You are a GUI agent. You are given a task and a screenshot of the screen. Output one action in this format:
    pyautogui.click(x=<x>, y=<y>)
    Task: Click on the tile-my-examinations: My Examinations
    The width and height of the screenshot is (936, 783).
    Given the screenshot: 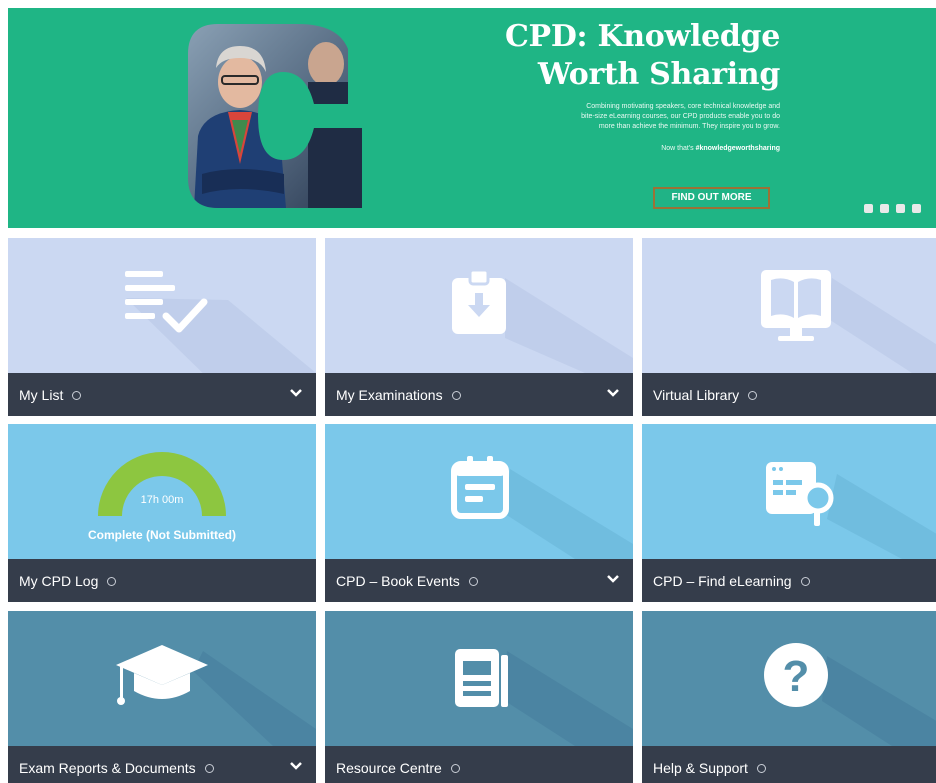 What is the action you would take?
    pyautogui.click(x=479, y=327)
    